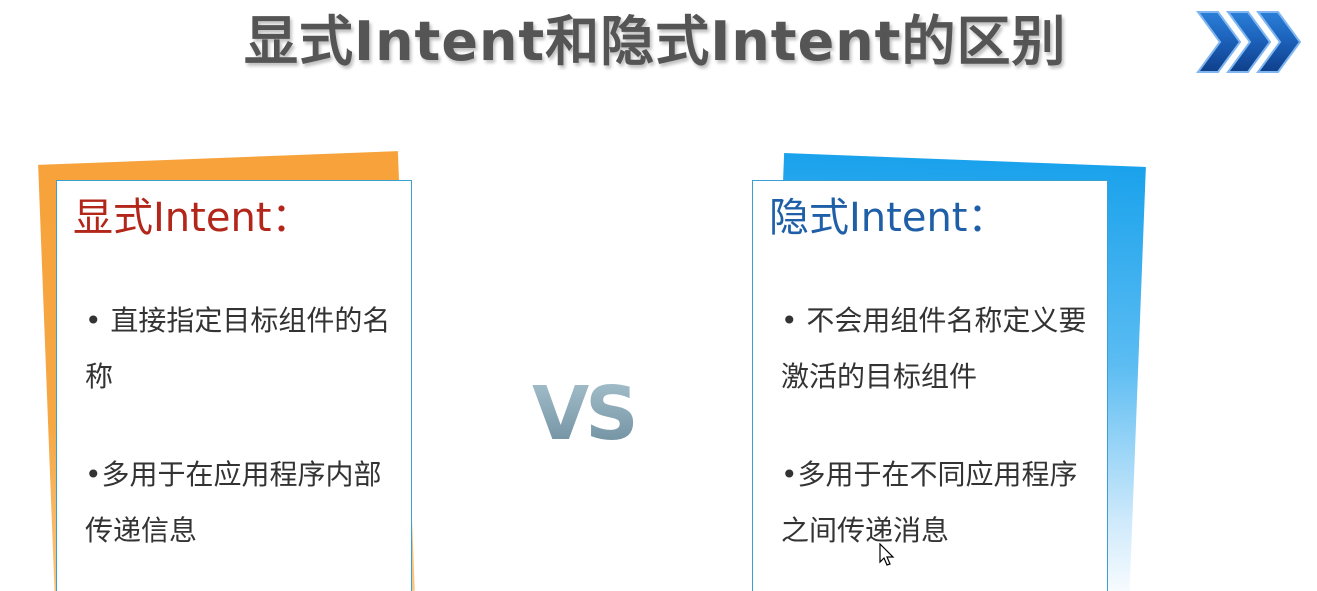  I want to click on vs-reflection, so click(587, 470).